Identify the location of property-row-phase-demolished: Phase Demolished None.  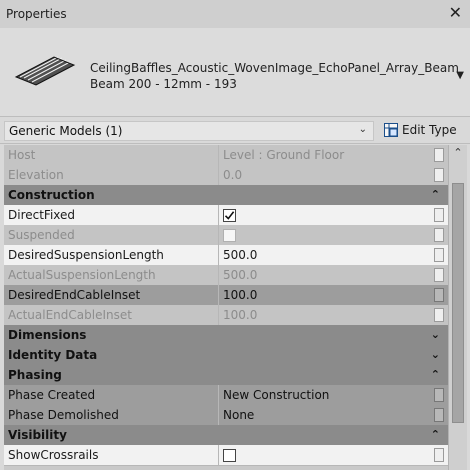
(226, 415).